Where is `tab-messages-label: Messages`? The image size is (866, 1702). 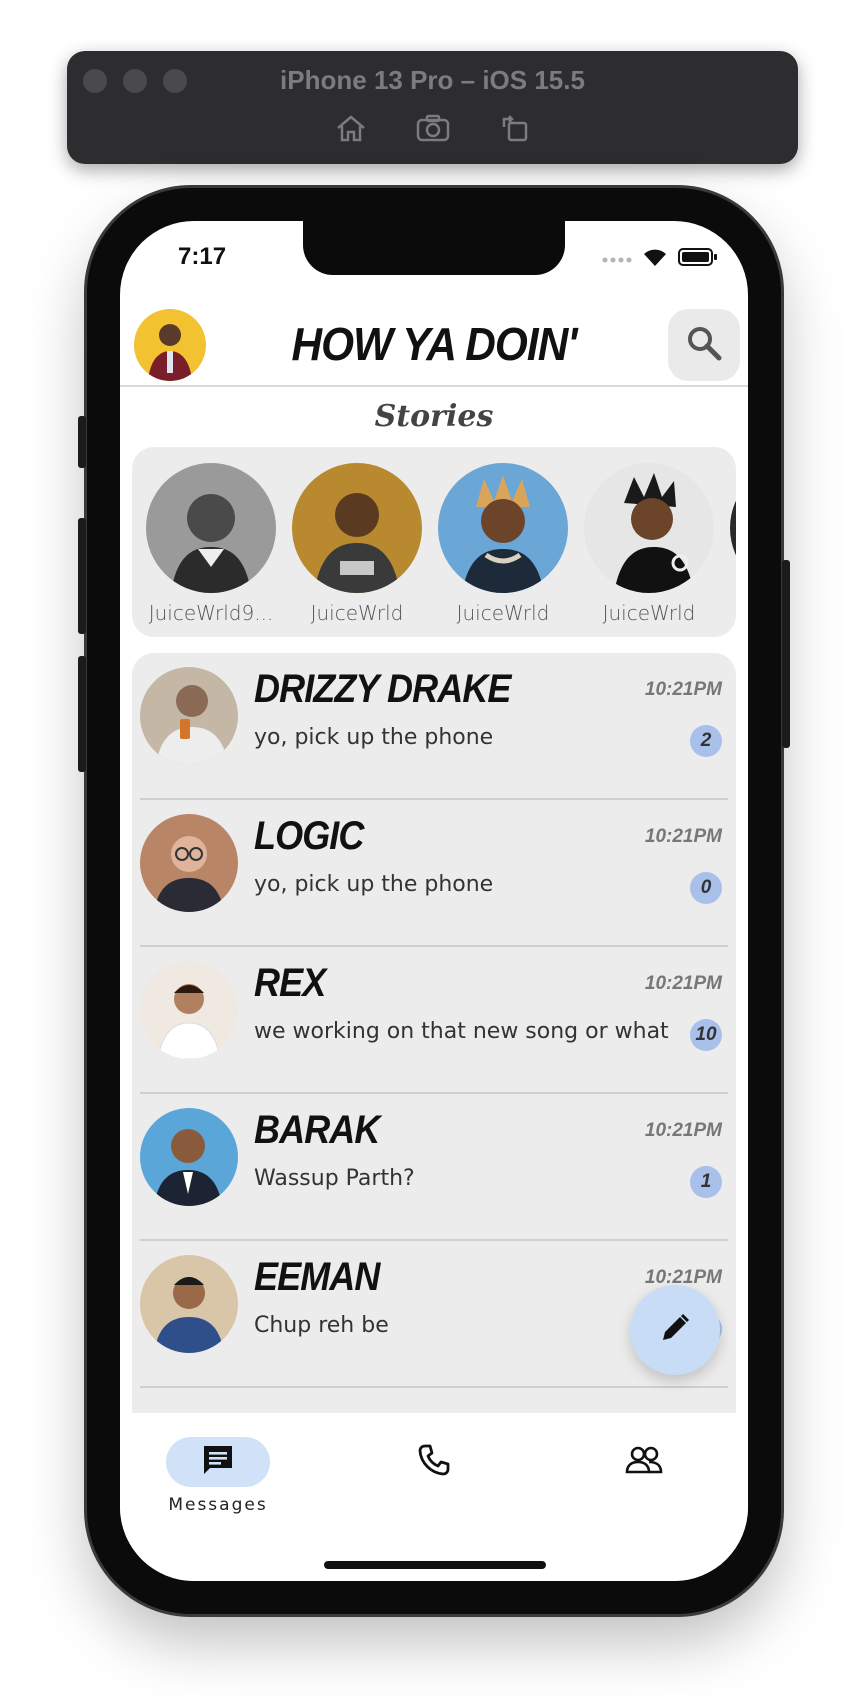
tab-messages-label: Messages is located at coordinates (218, 1505).